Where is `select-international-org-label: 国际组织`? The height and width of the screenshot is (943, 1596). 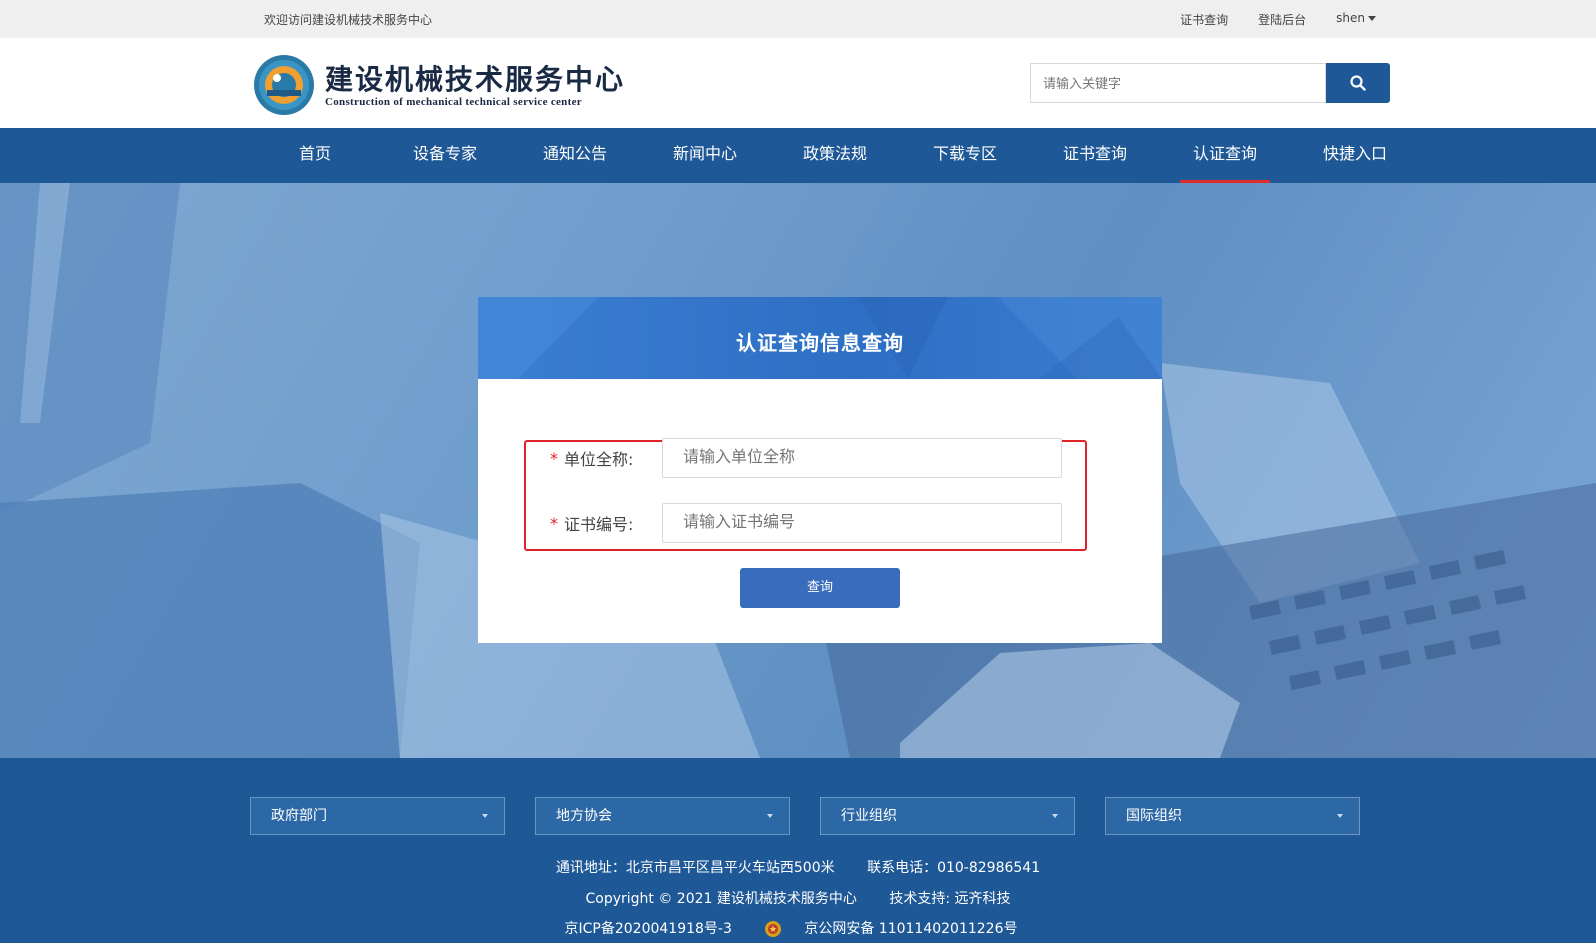 select-international-org-label: 国际组织 is located at coordinates (1154, 816).